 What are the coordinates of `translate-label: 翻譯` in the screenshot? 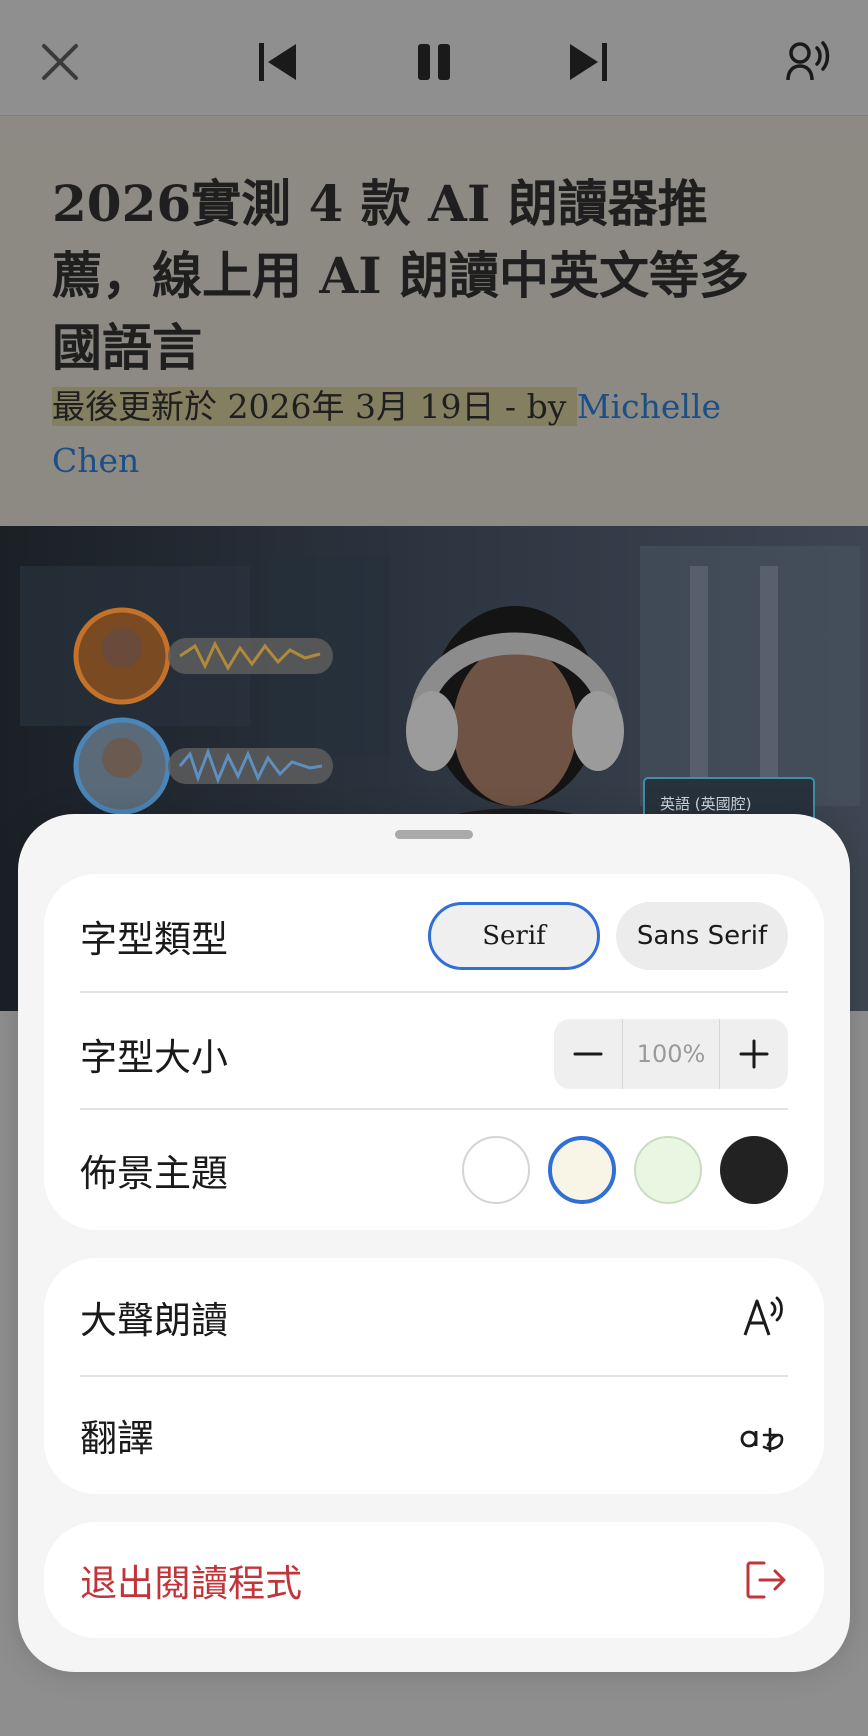 It's located at (117, 1438).